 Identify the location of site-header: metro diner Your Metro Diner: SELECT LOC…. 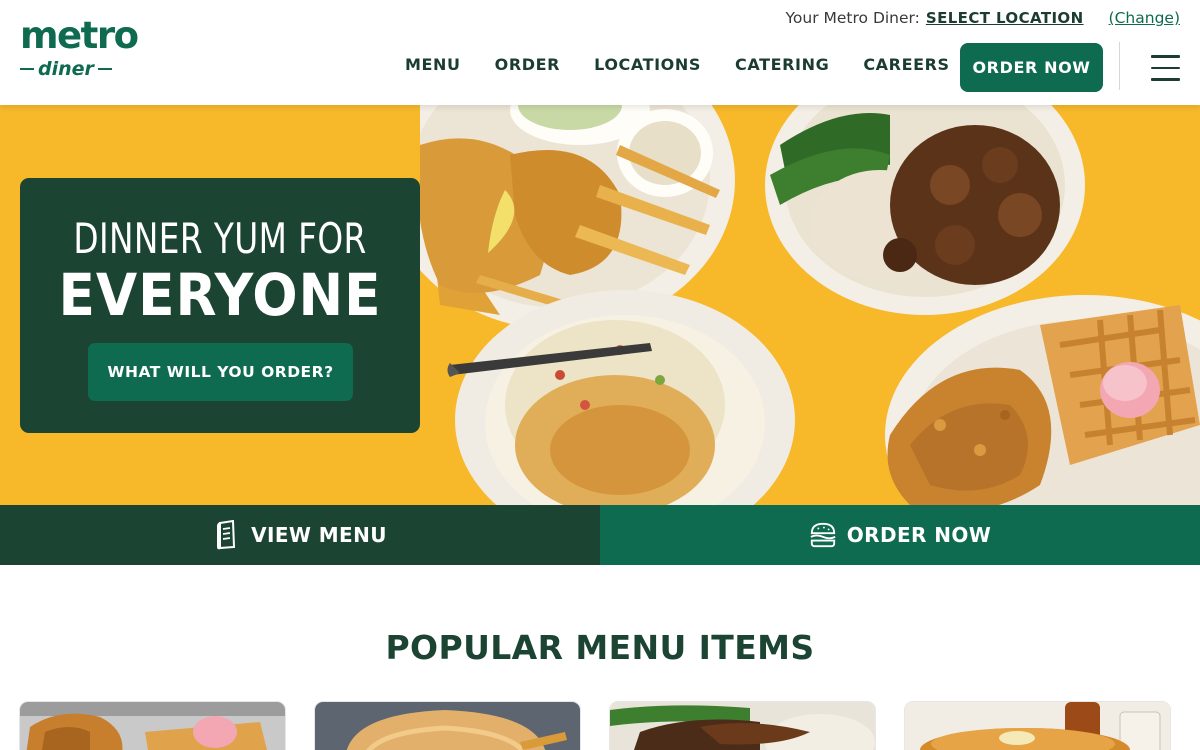
(600, 52).